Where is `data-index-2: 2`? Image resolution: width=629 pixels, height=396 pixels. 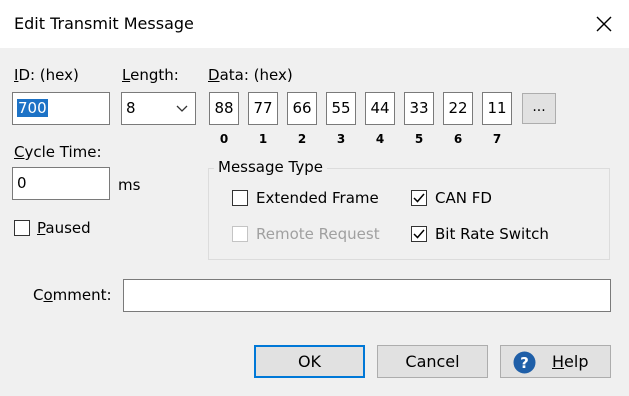 data-index-2: 2 is located at coordinates (302, 139).